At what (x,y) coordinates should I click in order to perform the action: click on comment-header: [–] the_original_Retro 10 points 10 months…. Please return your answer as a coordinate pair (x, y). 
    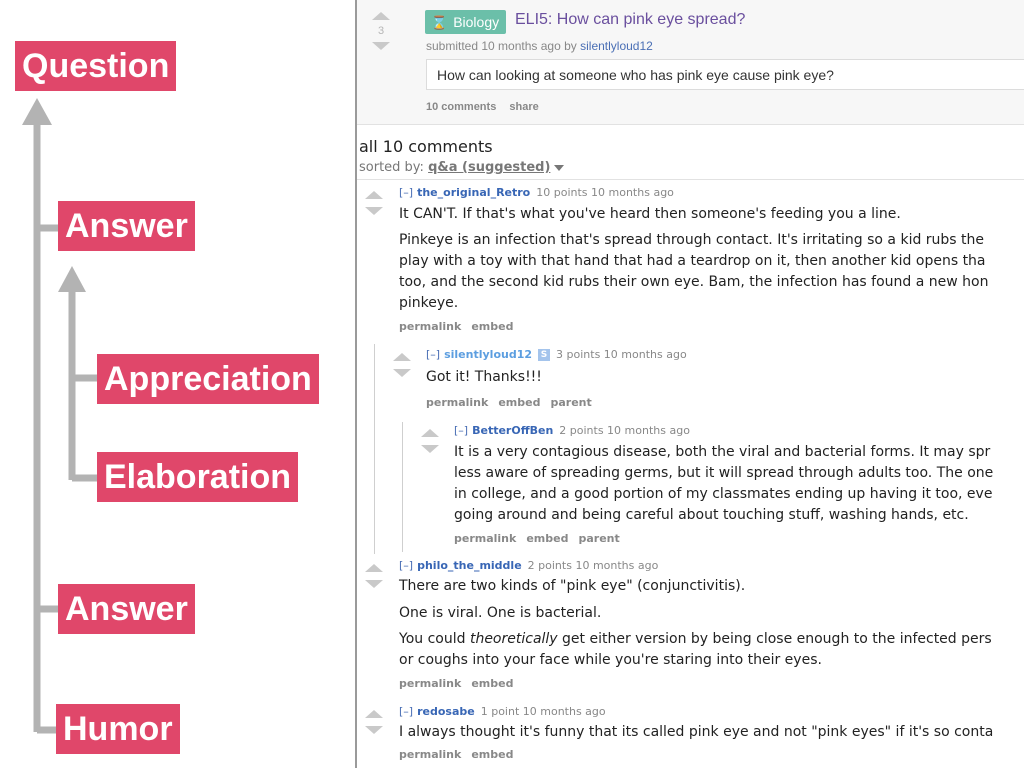
    Looking at the image, I should click on (693, 192).